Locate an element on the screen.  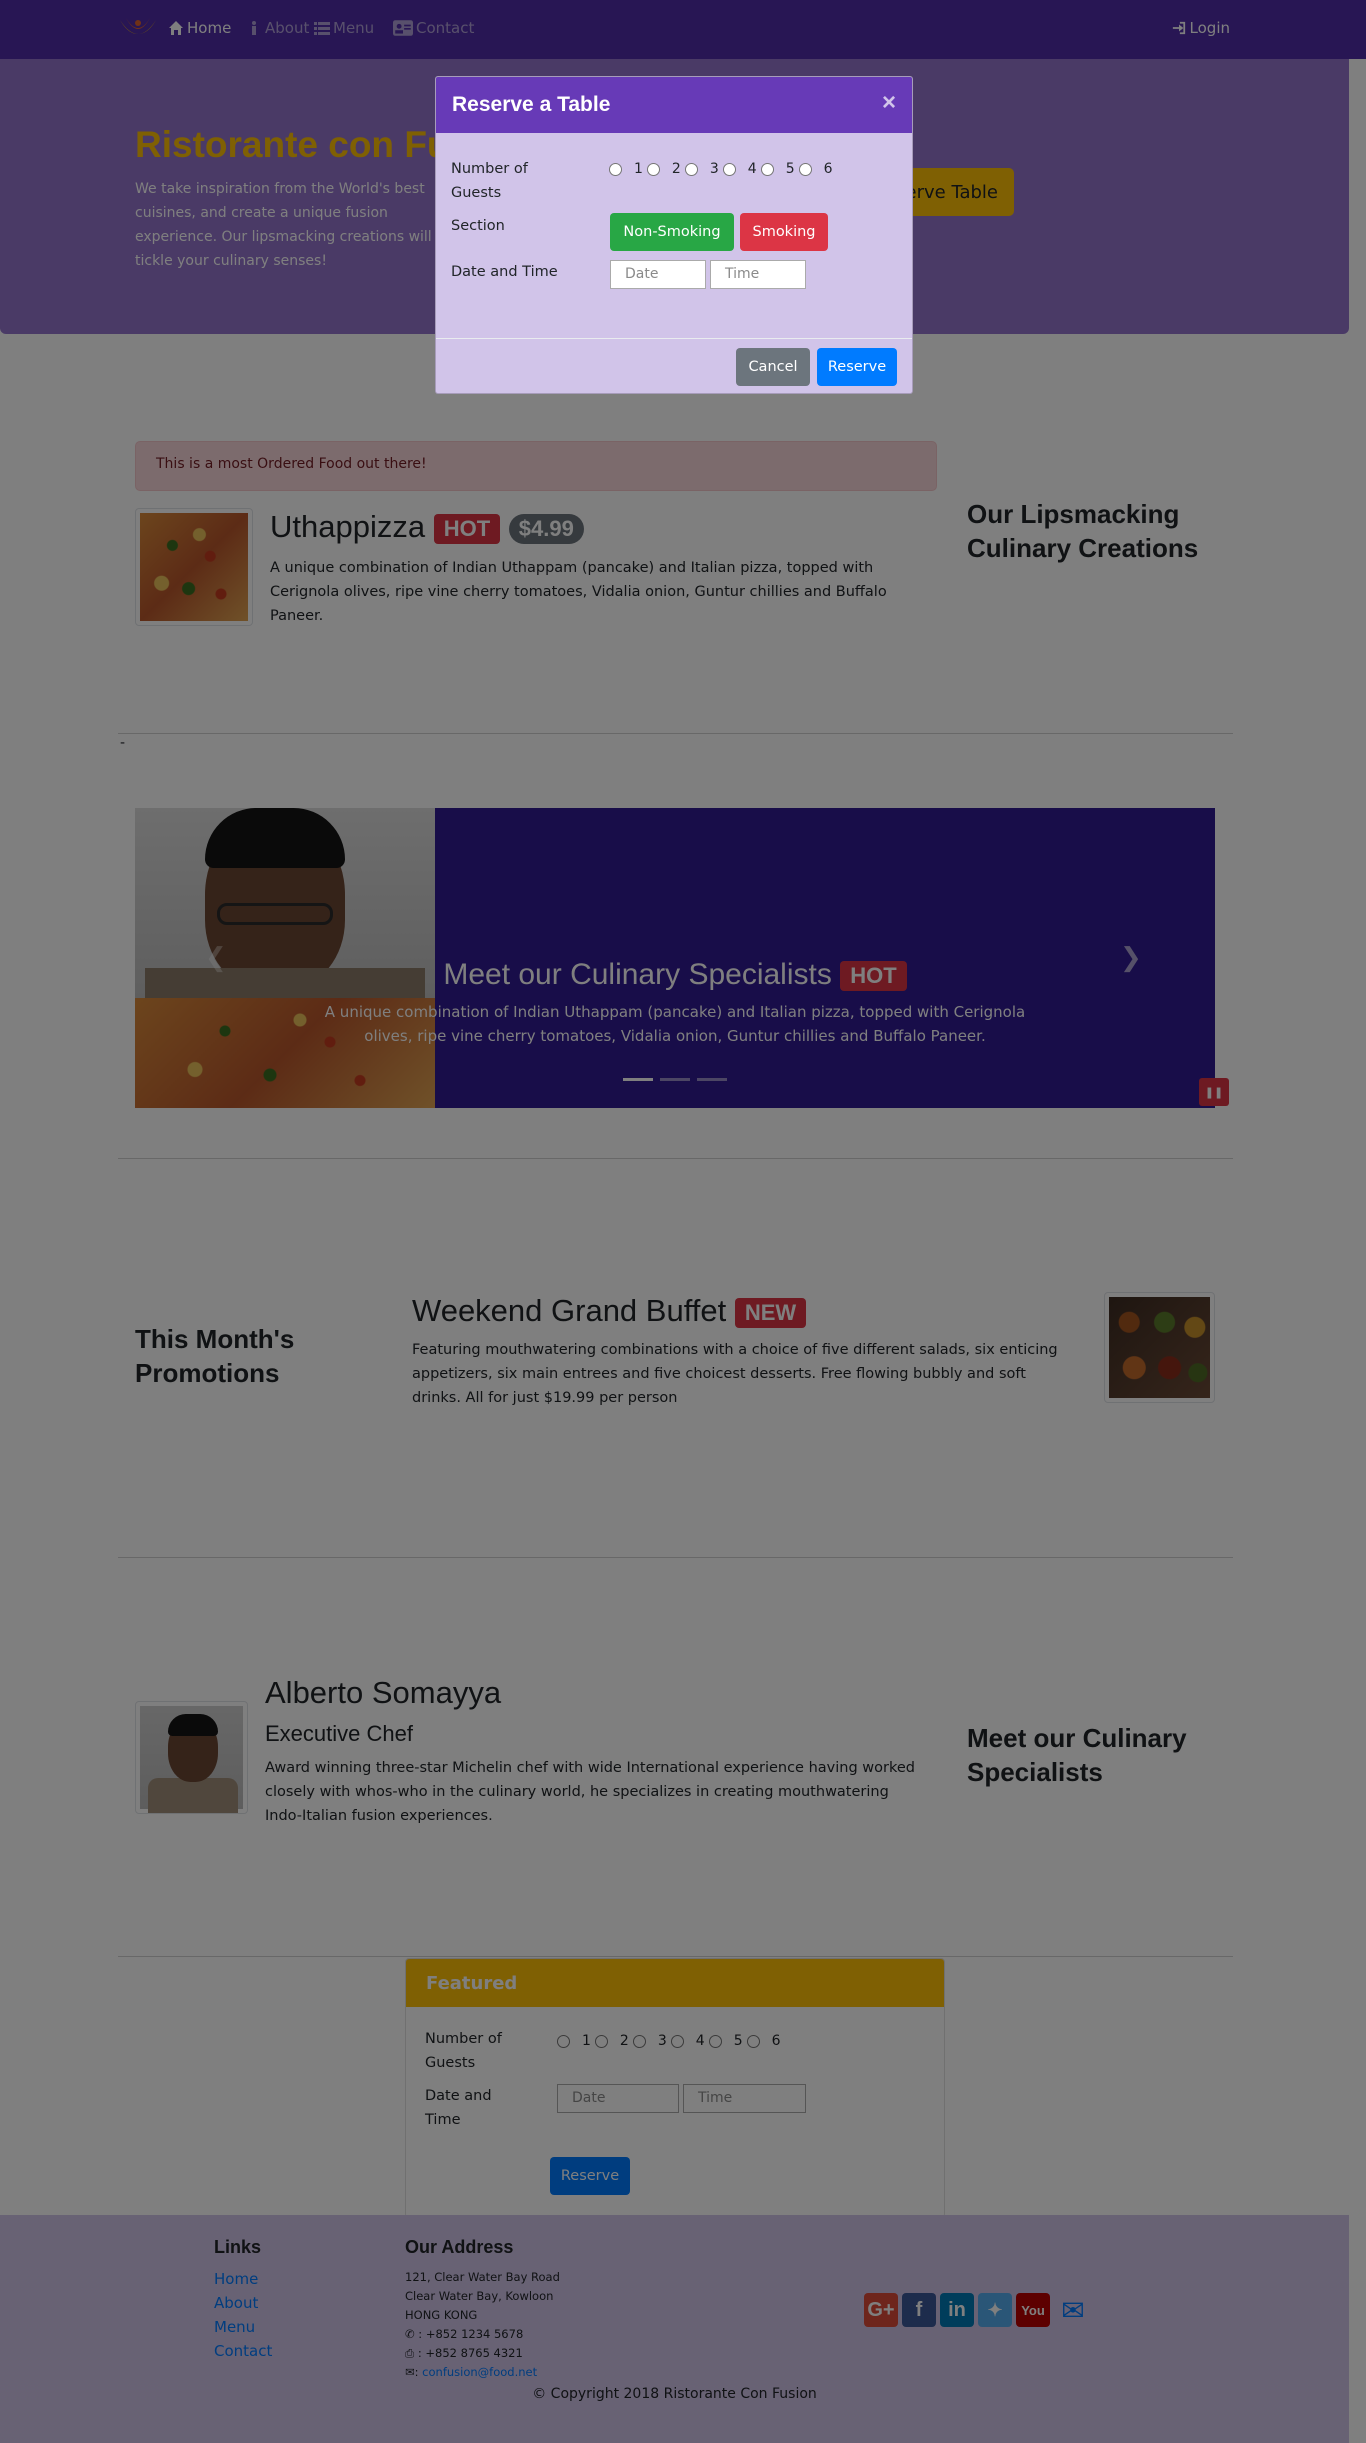
modal-time-input: Time is located at coordinates (758, 274).